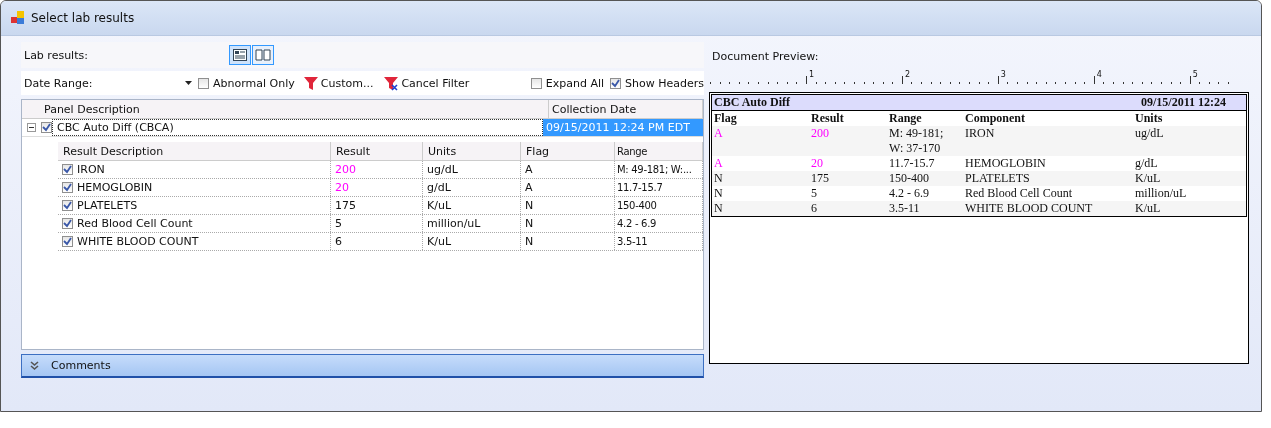 This screenshot has height=428, width=1271. I want to click on table-cell: IRON, so click(91, 169).